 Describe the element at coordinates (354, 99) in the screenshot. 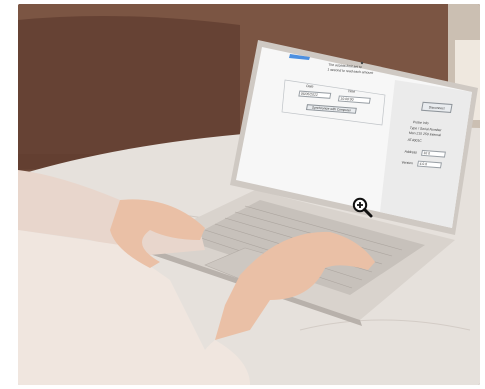

I see `time-field: 10:00:00` at that location.